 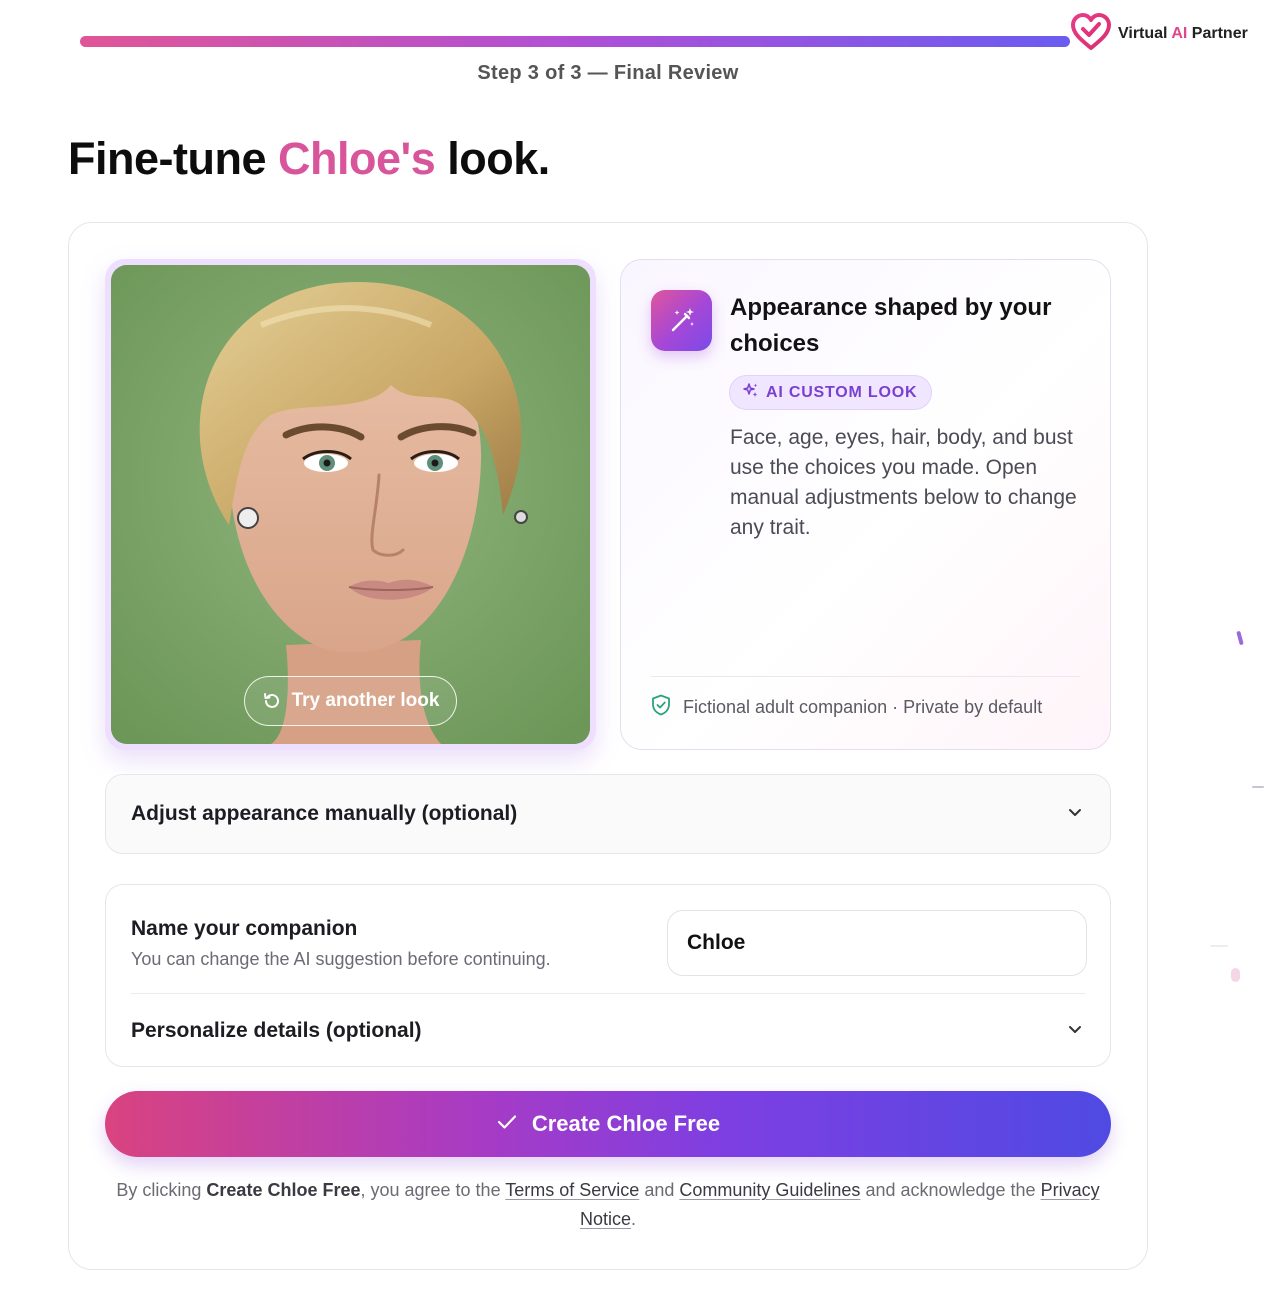 What do you see at coordinates (1091, 34) in the screenshot?
I see `heart-logo-icon` at bounding box center [1091, 34].